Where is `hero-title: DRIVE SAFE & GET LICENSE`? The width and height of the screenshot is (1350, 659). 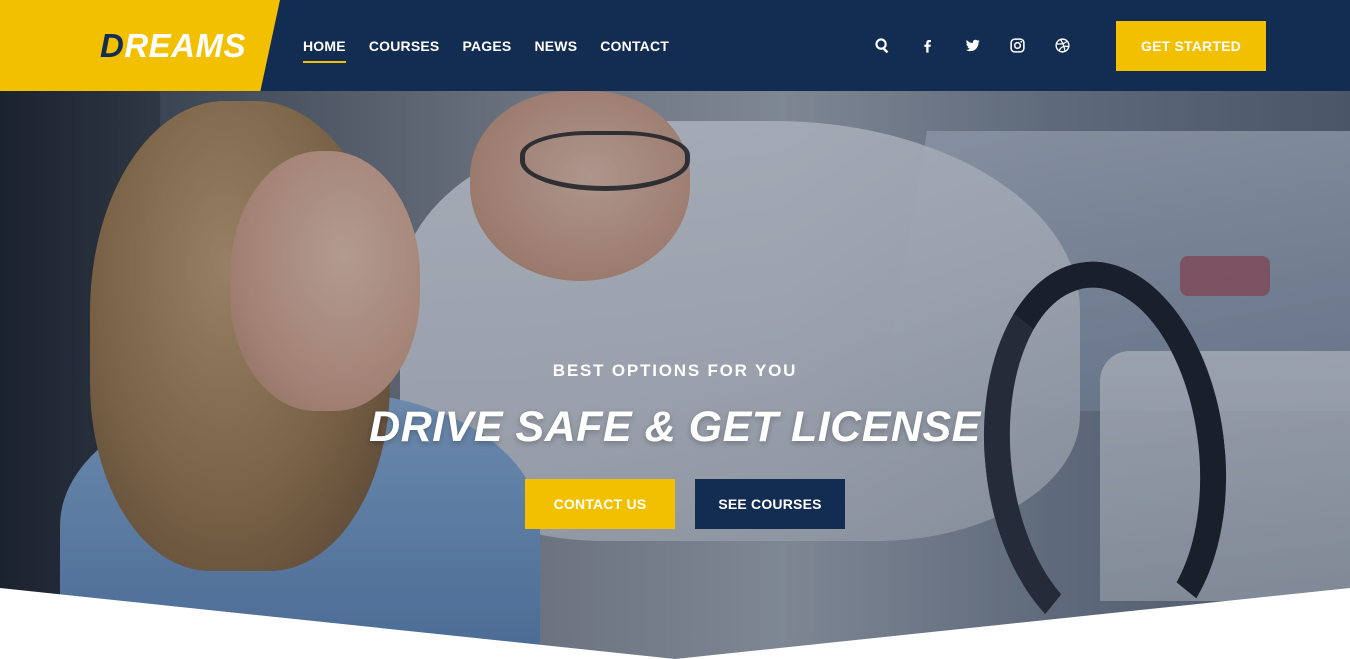 hero-title: DRIVE SAFE & GET LICENSE is located at coordinates (675, 427).